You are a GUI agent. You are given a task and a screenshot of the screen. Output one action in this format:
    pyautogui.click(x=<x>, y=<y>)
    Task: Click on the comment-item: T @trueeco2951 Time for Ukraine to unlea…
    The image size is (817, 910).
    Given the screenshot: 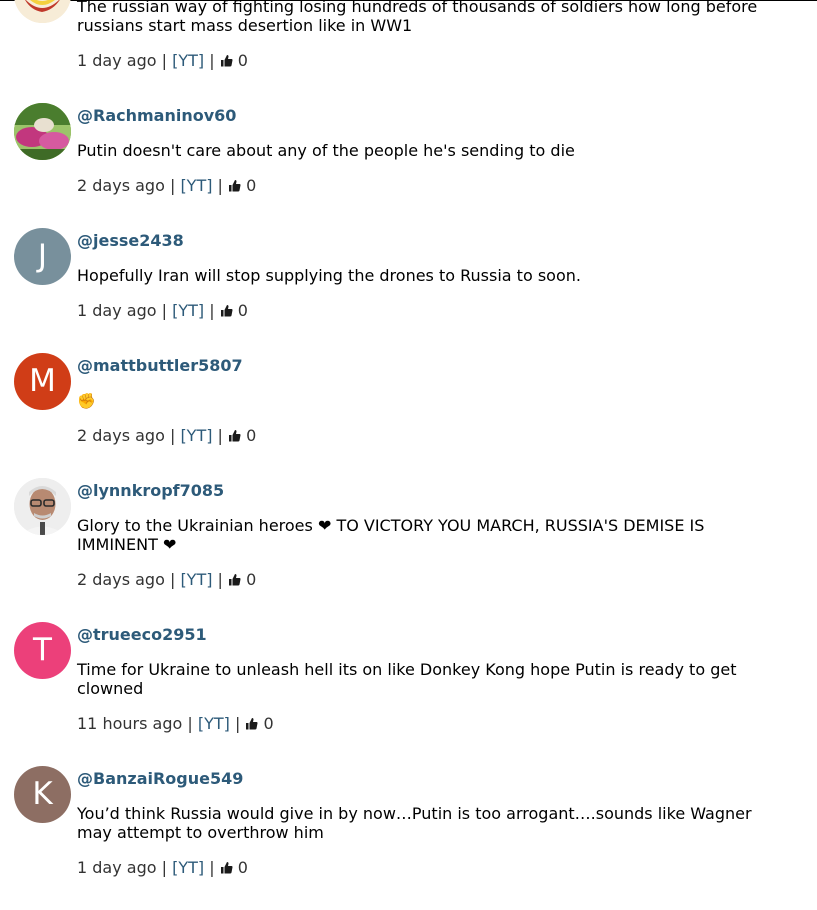 What is the action you would take?
    pyautogui.click(x=409, y=677)
    